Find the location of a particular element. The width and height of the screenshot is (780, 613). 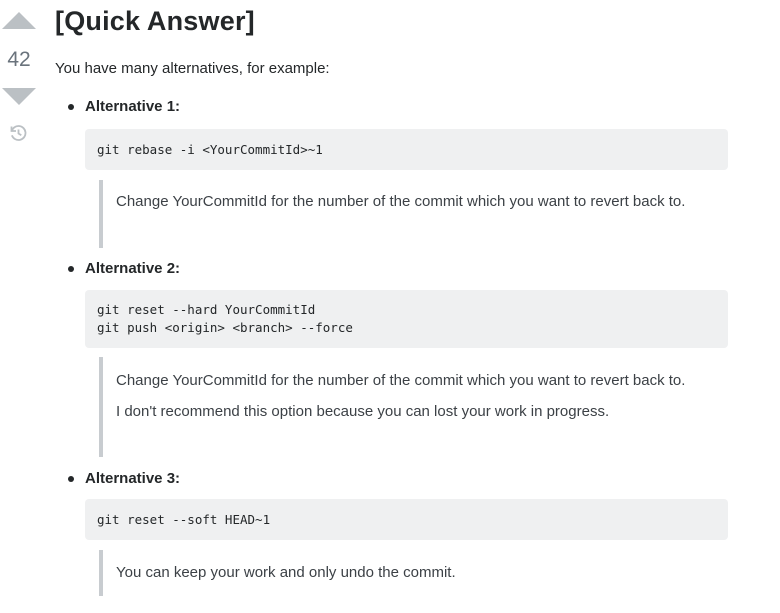

history-icon is located at coordinates (18, 133).